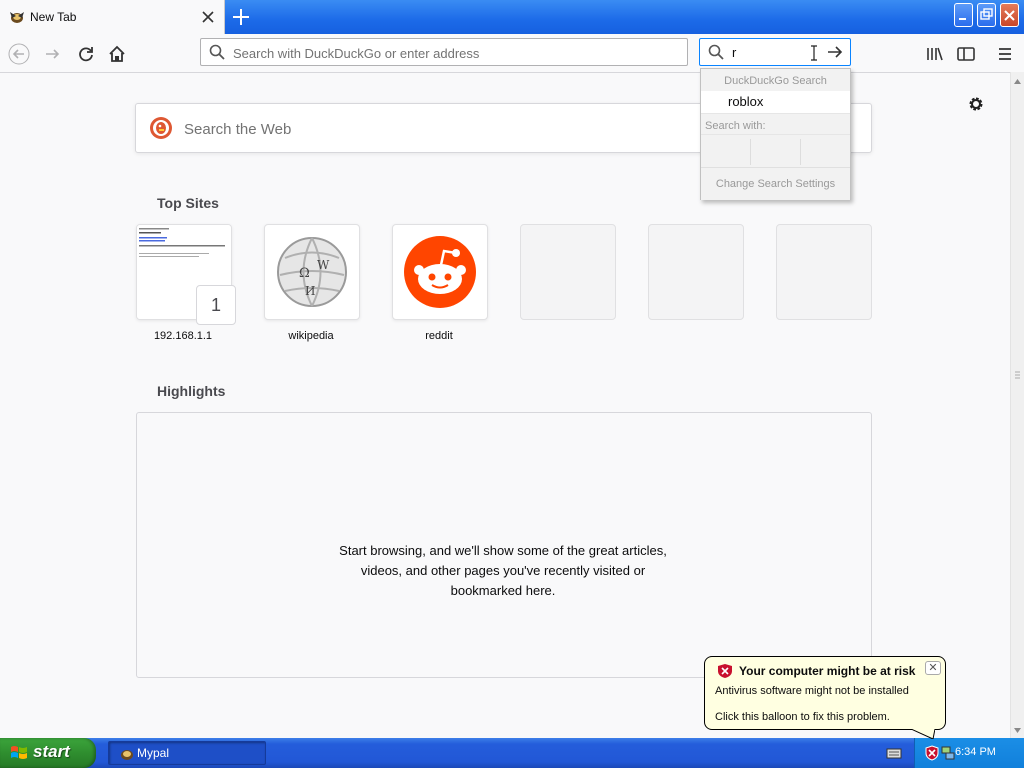  I want to click on text-cursor-icon, so click(814, 53).